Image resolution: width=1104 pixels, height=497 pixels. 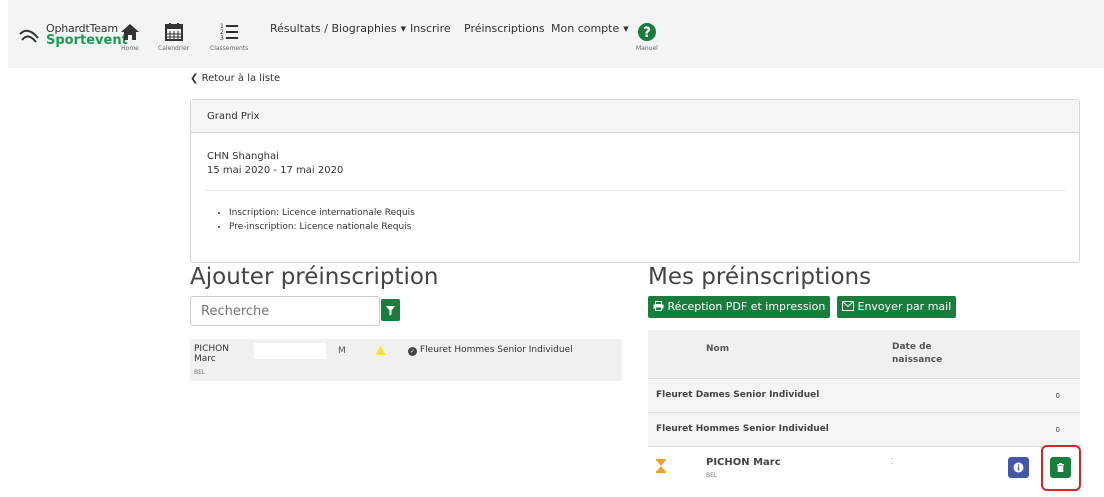 I want to click on pdf-print-button: Réception PDF et impression, so click(x=739, y=307).